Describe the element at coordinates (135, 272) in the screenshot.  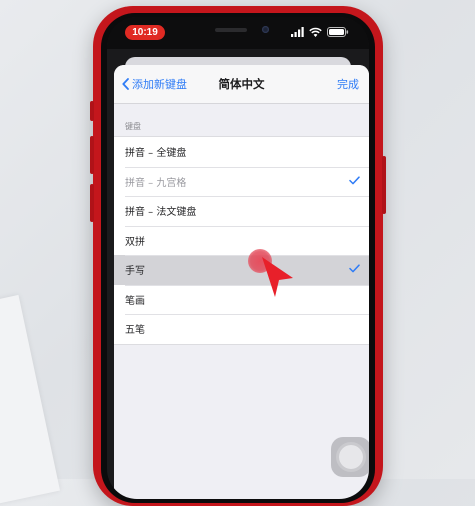
I see `keyboard-option-label: 手写` at that location.